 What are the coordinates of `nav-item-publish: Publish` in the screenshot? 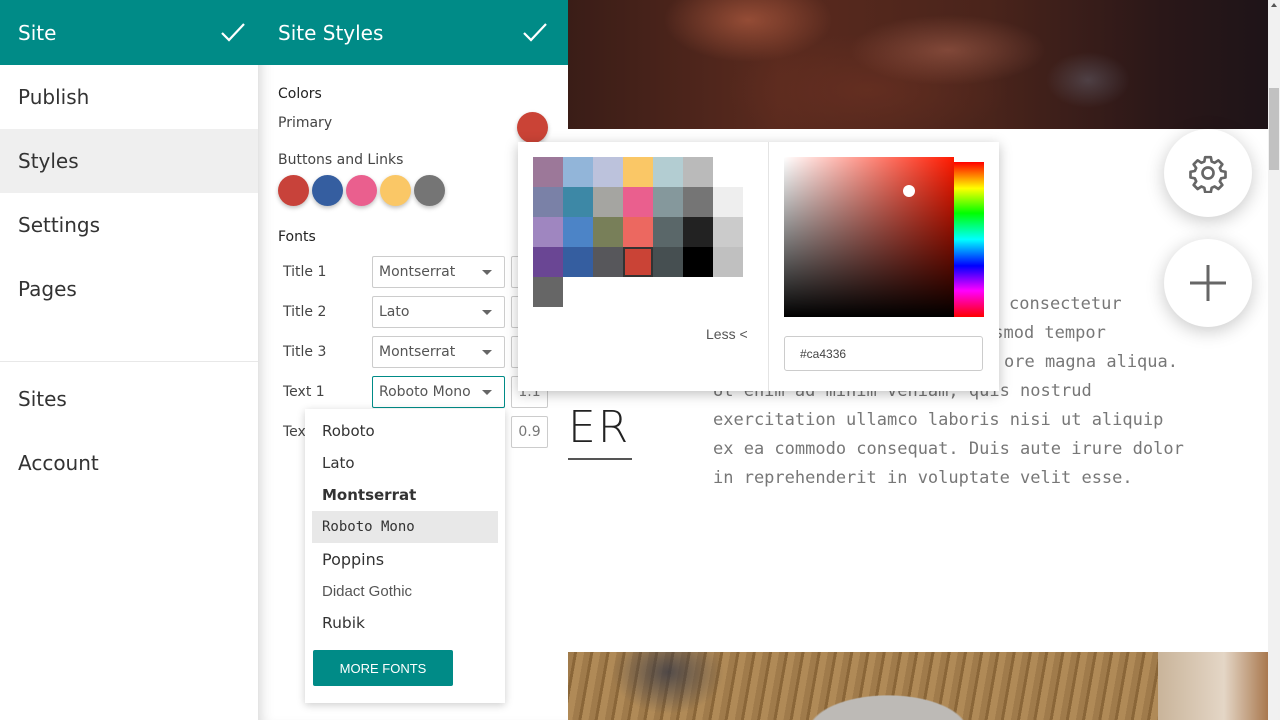 It's located at (129, 97).